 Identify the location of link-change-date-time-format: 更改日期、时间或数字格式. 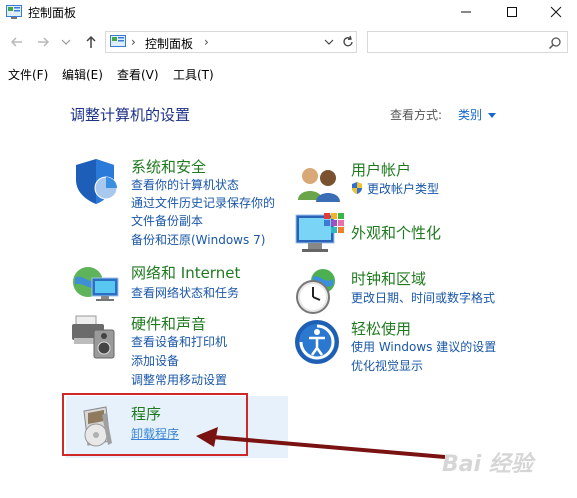
(423, 298).